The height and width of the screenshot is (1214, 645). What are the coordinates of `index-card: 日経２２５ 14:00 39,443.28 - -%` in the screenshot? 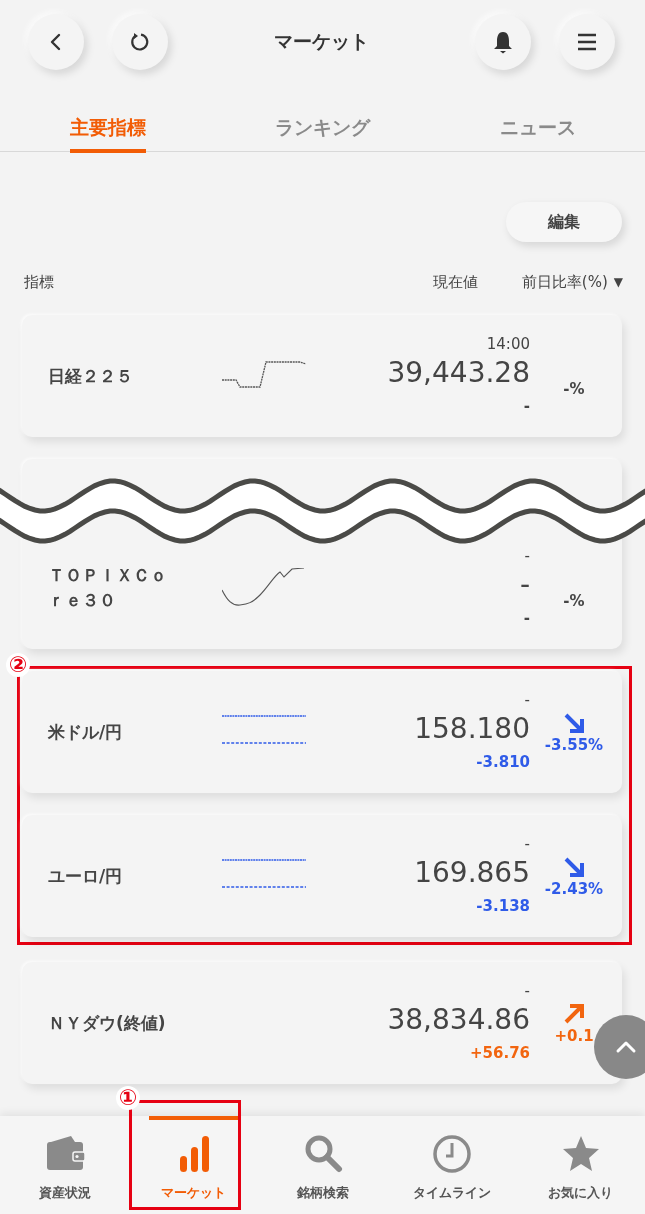 It's located at (322, 376).